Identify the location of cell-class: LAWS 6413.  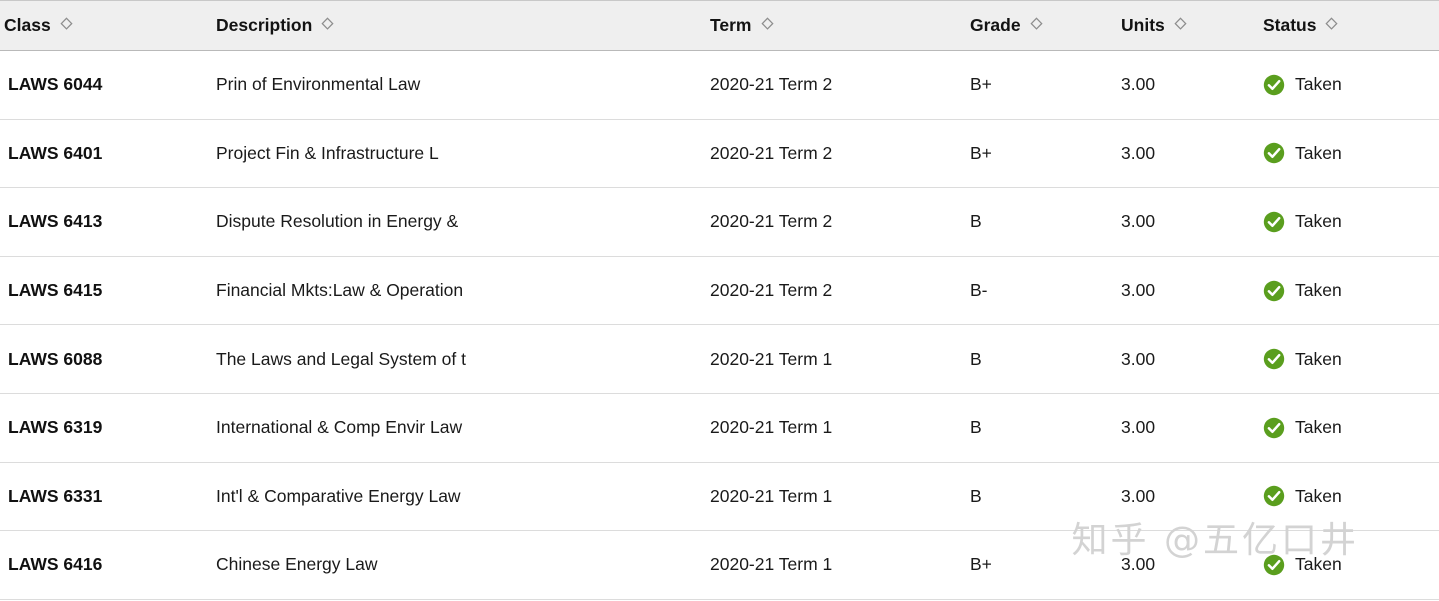
(55, 221).